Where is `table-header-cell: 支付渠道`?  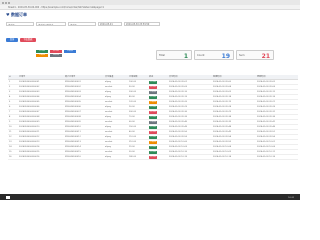 table-header-cell: 支付渠道 is located at coordinates (116, 77).